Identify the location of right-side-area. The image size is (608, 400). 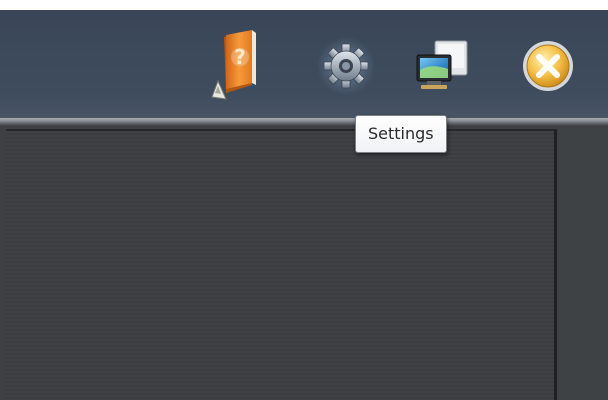
(582, 264).